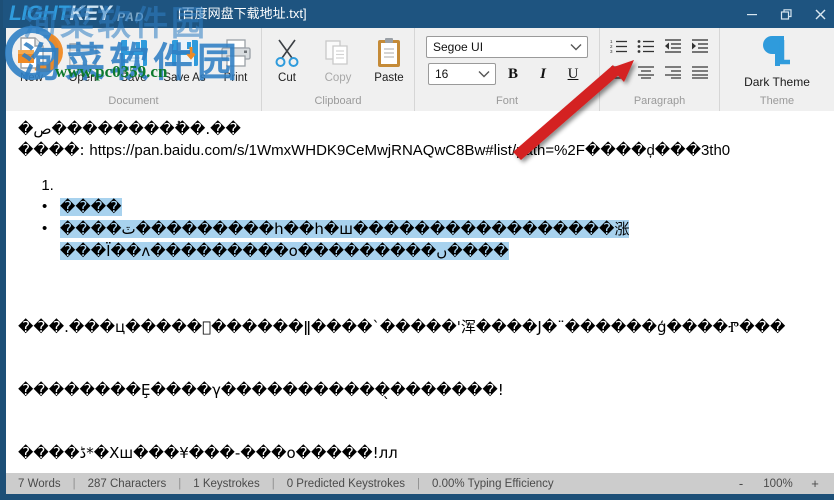  Describe the element at coordinates (543, 74) in the screenshot. I see `italic-button: I` at that location.